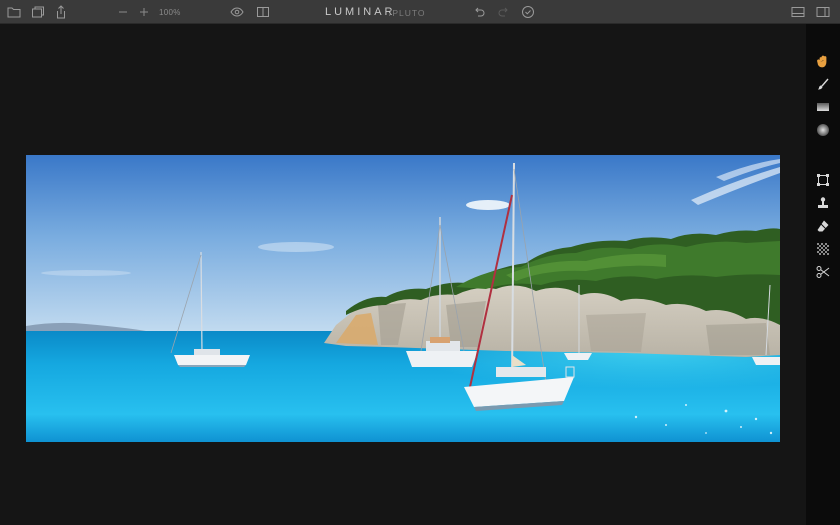 Image resolution: width=840 pixels, height=525 pixels. Describe the element at coordinates (479, 12) in the screenshot. I see `undo-icon` at that location.